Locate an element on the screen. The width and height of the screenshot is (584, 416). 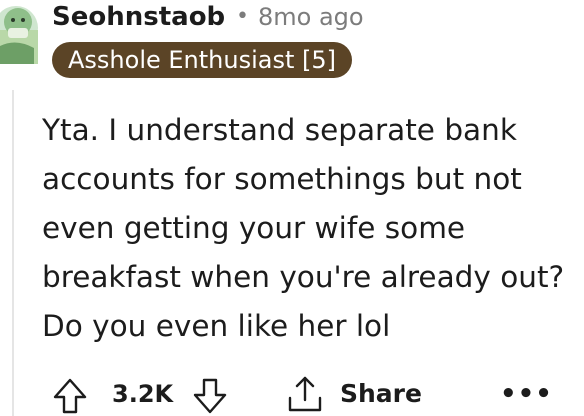
comment-body-line: Do you even like her lol is located at coordinates (216, 326).